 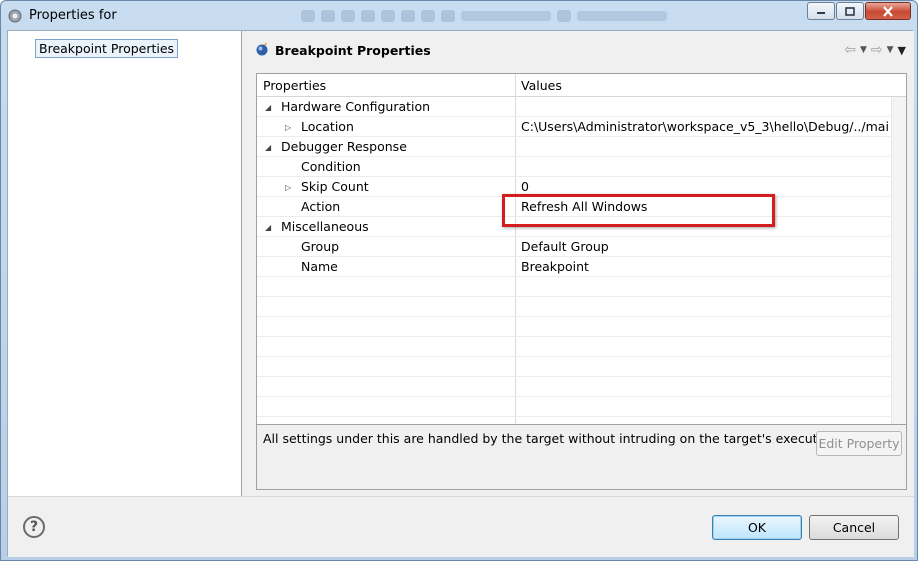 What do you see at coordinates (335, 186) in the screenshot?
I see `property-name: Skip Count` at bounding box center [335, 186].